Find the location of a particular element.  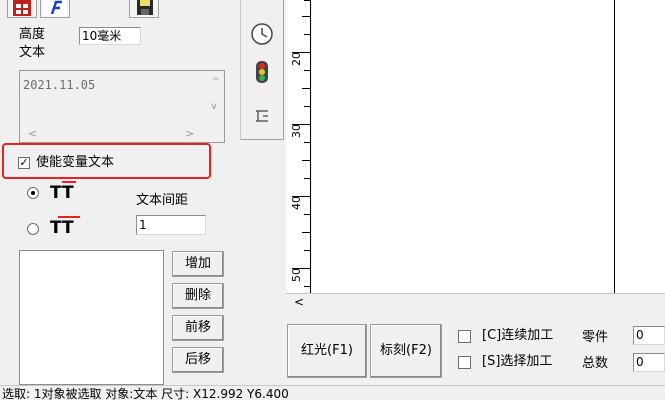

side-toolbar is located at coordinates (262, 70).